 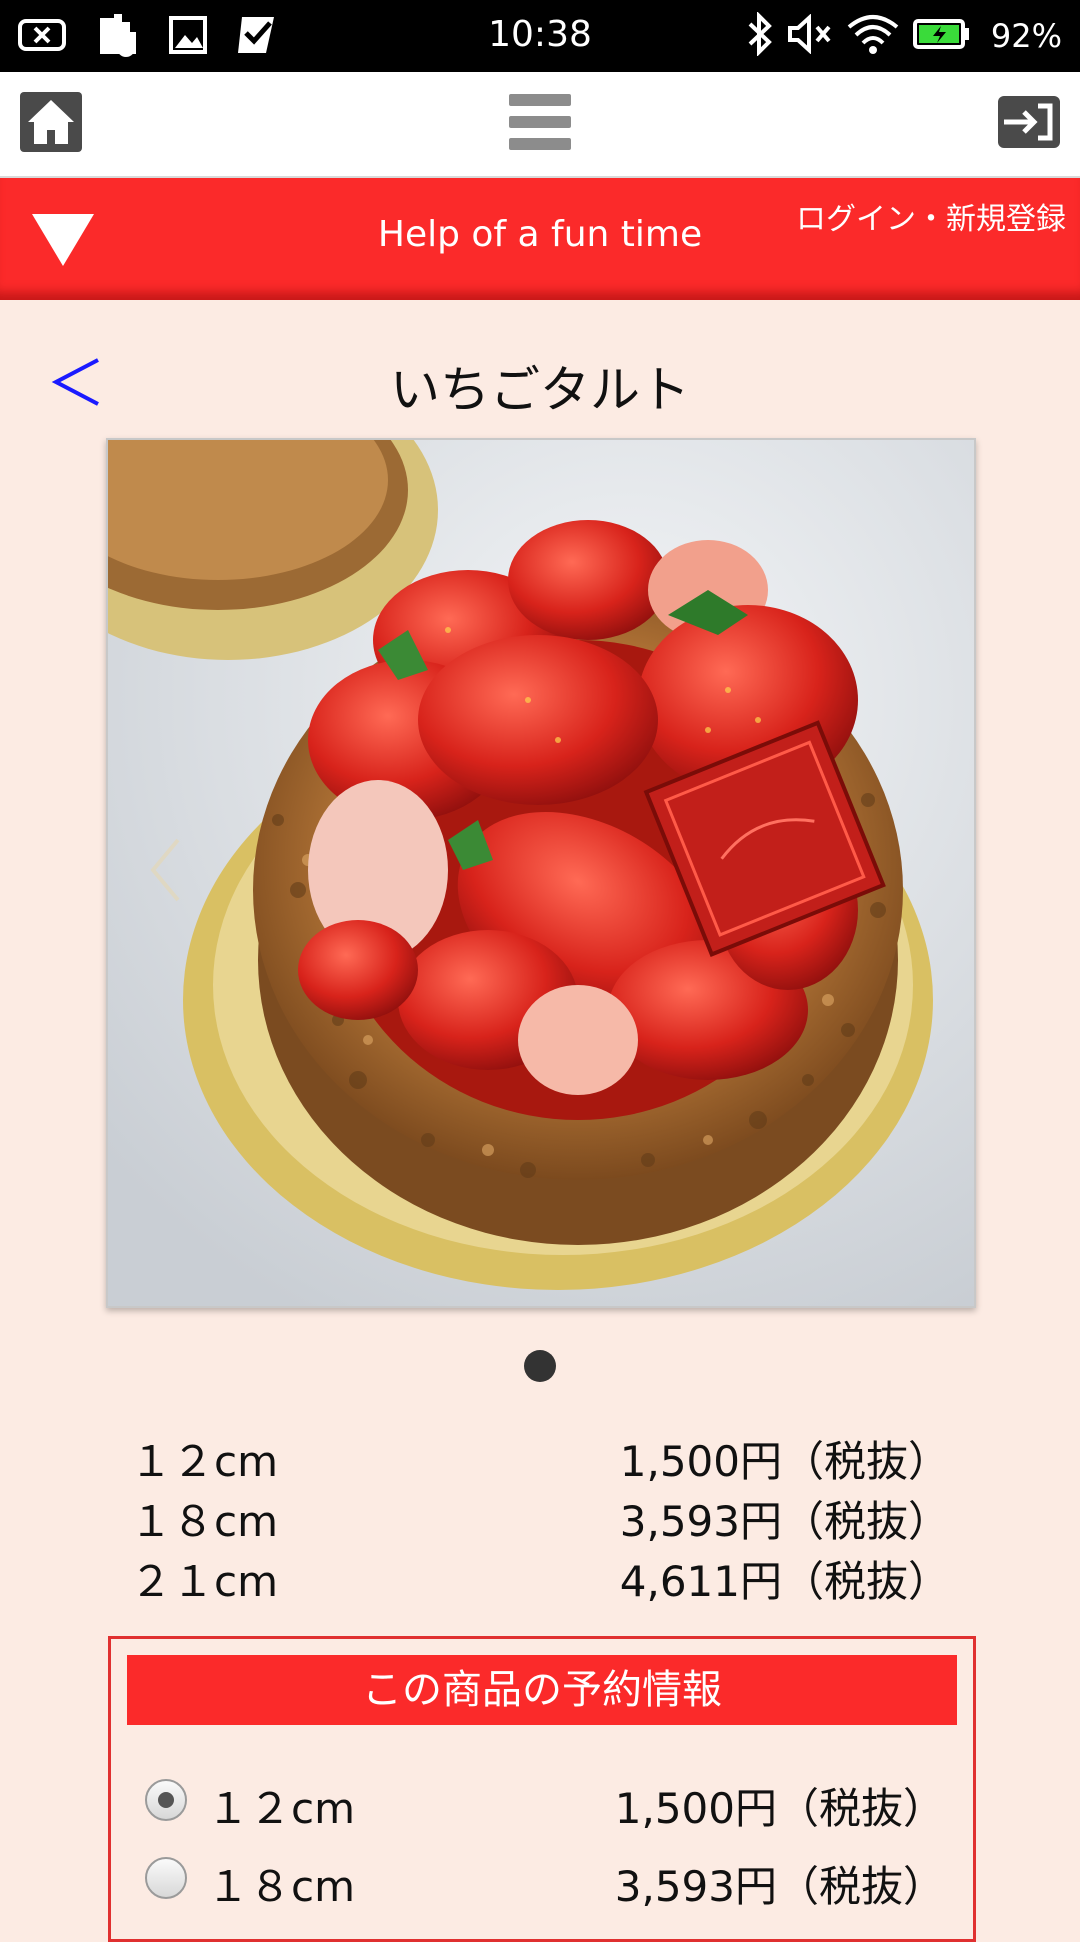 I want to click on size-option-18cm: １８cm 3,593円（税抜）, so click(x=545, y=1883).